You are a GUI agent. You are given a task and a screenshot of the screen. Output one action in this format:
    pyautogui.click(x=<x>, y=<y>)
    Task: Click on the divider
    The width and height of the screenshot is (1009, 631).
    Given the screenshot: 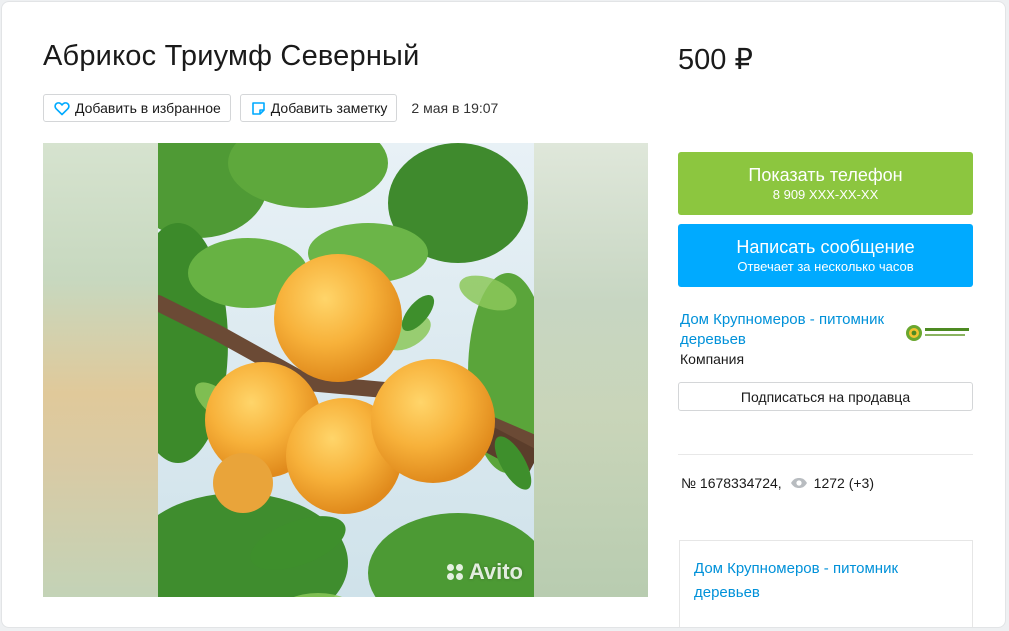 What is the action you would take?
    pyautogui.click(x=825, y=454)
    